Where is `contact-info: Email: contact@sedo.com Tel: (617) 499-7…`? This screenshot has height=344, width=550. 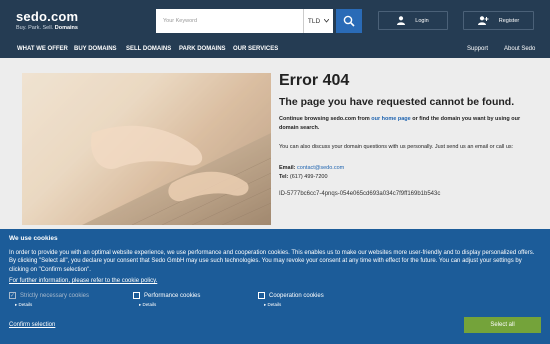
contact-info: Email: contact@sedo.com Tel: (617) 499-7… is located at coordinates (312, 172).